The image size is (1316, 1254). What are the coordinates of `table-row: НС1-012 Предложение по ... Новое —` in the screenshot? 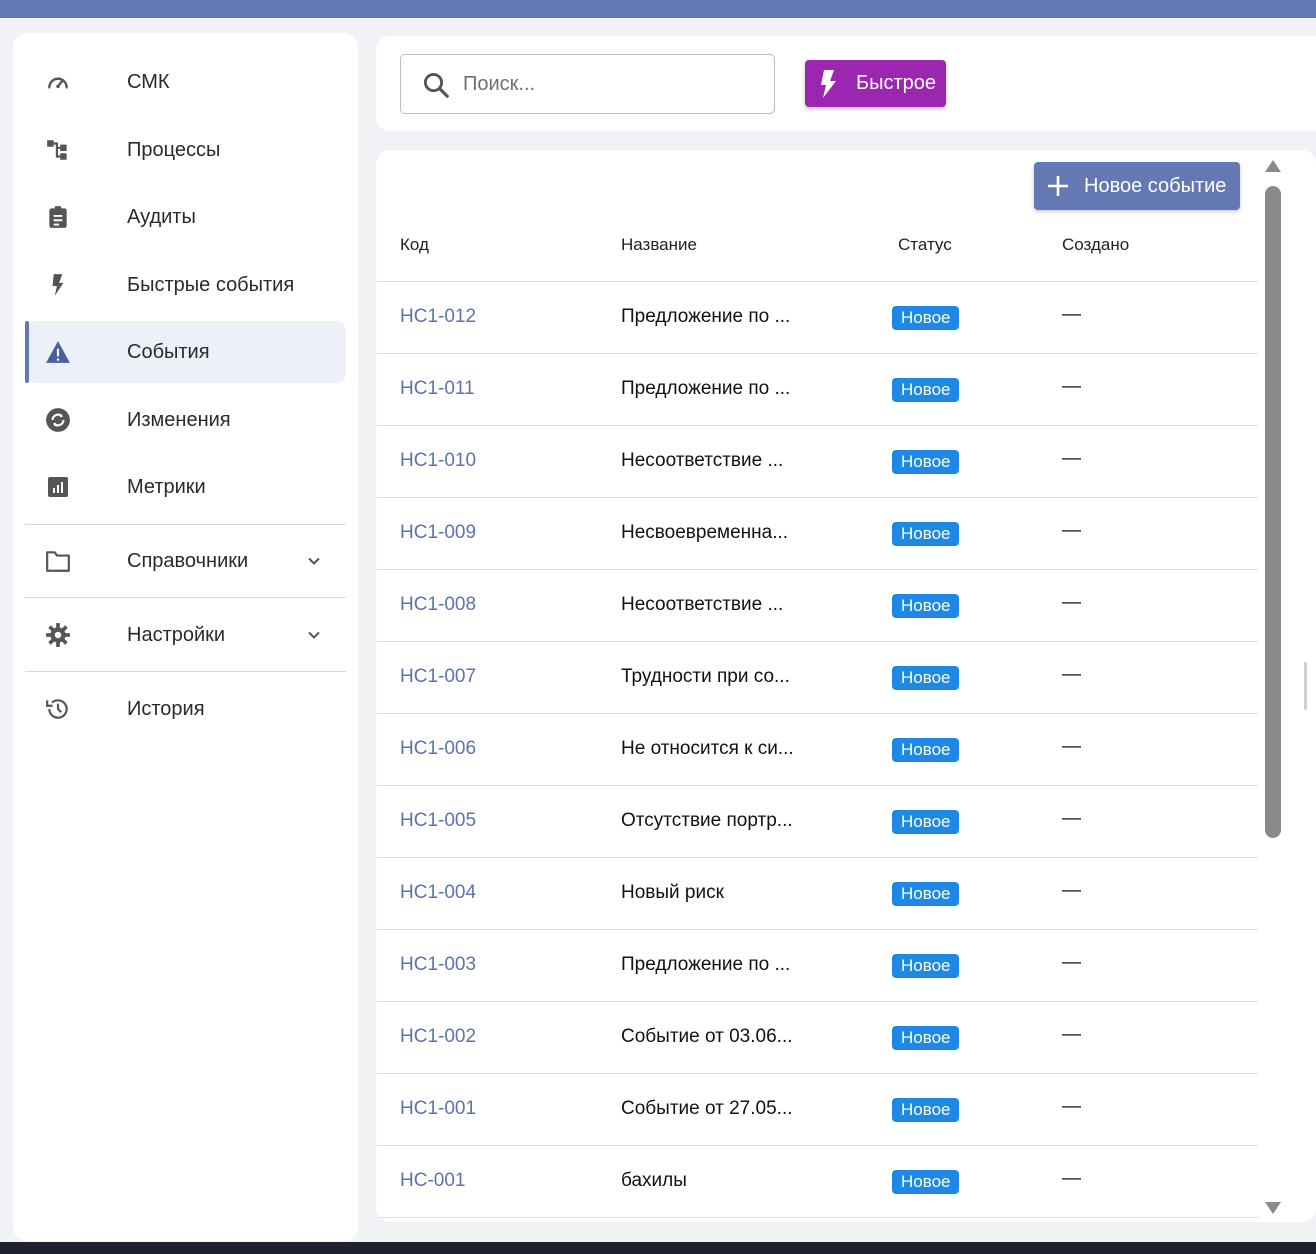 It's located at (817, 318).